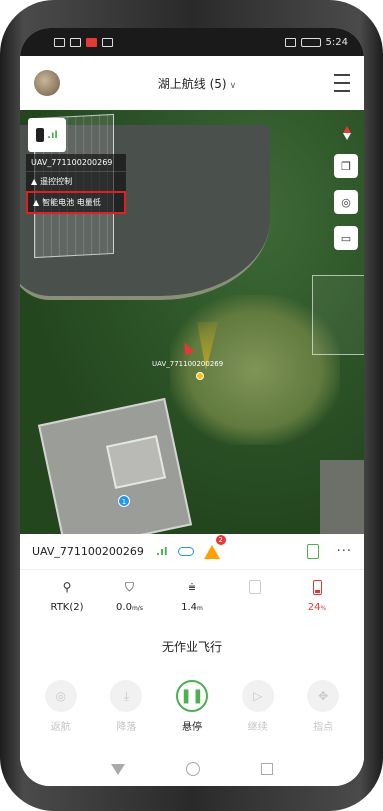 The width and height of the screenshot is (383, 811). I want to click on warning-row-rc: ▲ 遥控控制, so click(76, 181).